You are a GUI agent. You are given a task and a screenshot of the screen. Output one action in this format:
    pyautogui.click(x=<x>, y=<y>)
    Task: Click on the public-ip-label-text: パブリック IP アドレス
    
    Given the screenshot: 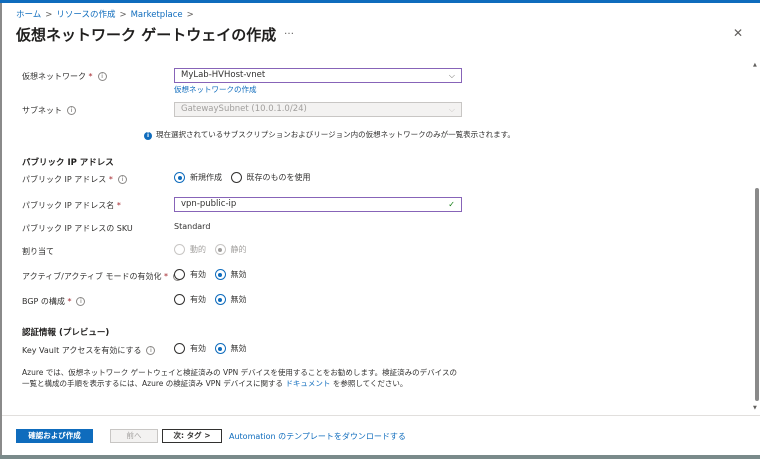 What is the action you would take?
    pyautogui.click(x=64, y=179)
    